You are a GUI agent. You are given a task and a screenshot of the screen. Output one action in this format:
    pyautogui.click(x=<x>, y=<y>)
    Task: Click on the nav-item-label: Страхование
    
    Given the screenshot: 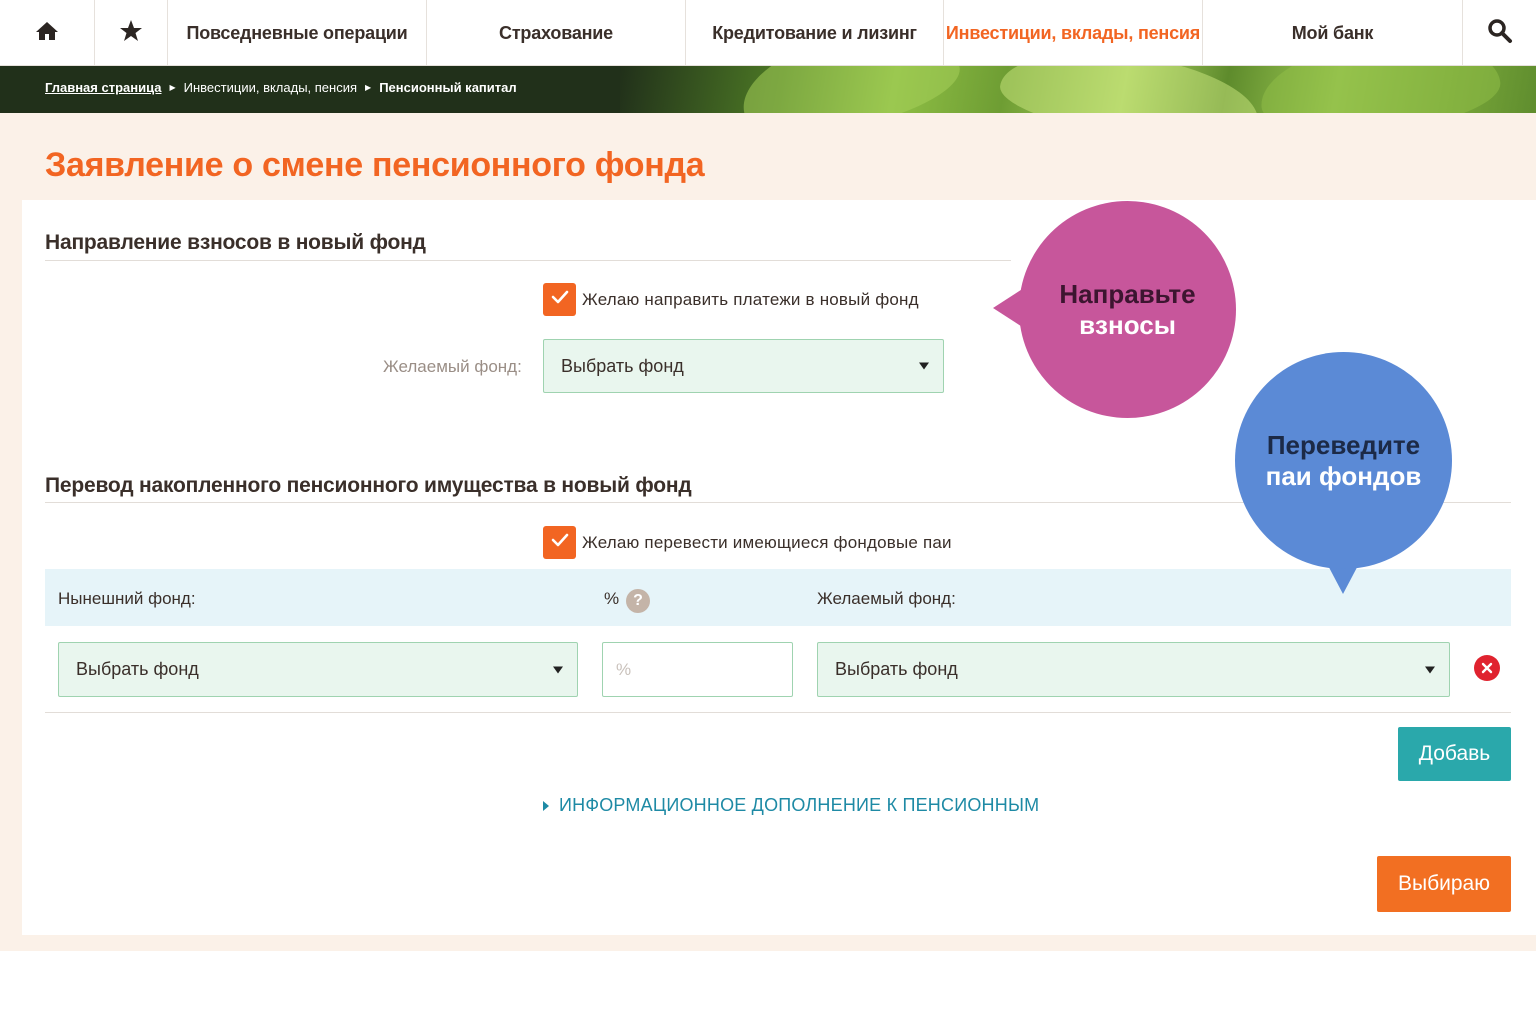 What is the action you would take?
    pyautogui.click(x=556, y=32)
    